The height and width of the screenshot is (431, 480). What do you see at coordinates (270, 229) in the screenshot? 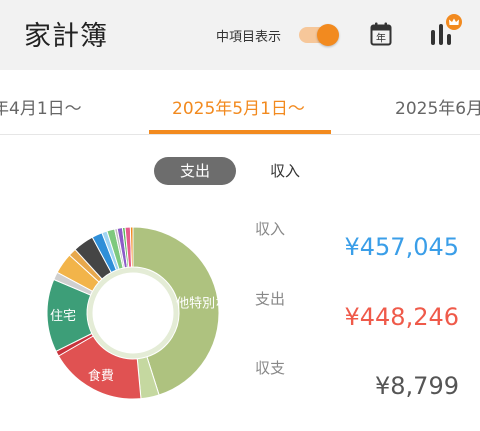
I see `income-label: 収入` at bounding box center [270, 229].